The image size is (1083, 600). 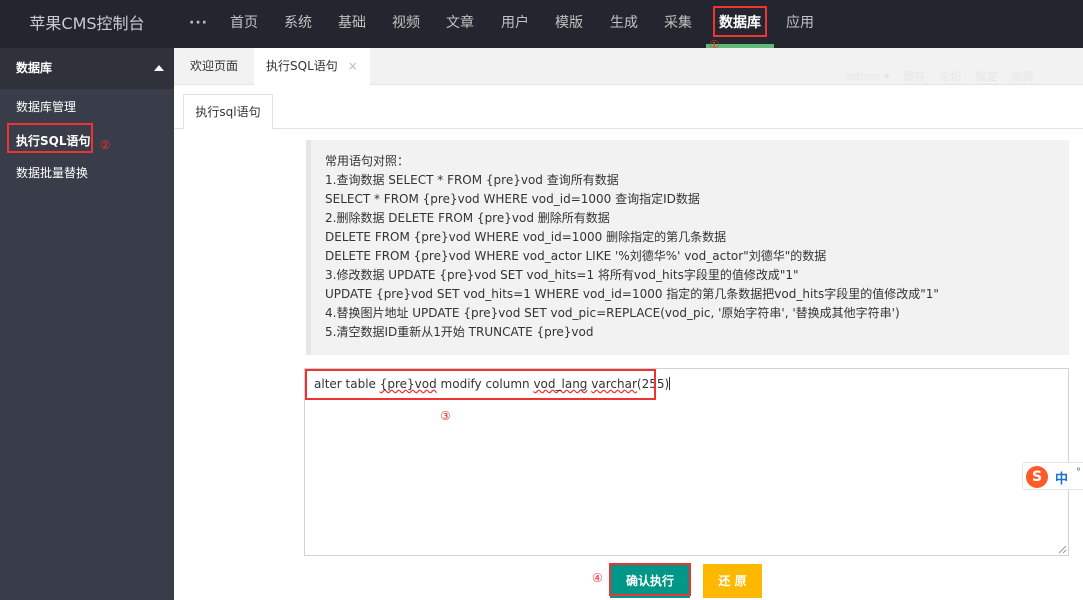 What do you see at coordinates (298, 24) in the screenshot?
I see `nav-item-system: 系统` at bounding box center [298, 24].